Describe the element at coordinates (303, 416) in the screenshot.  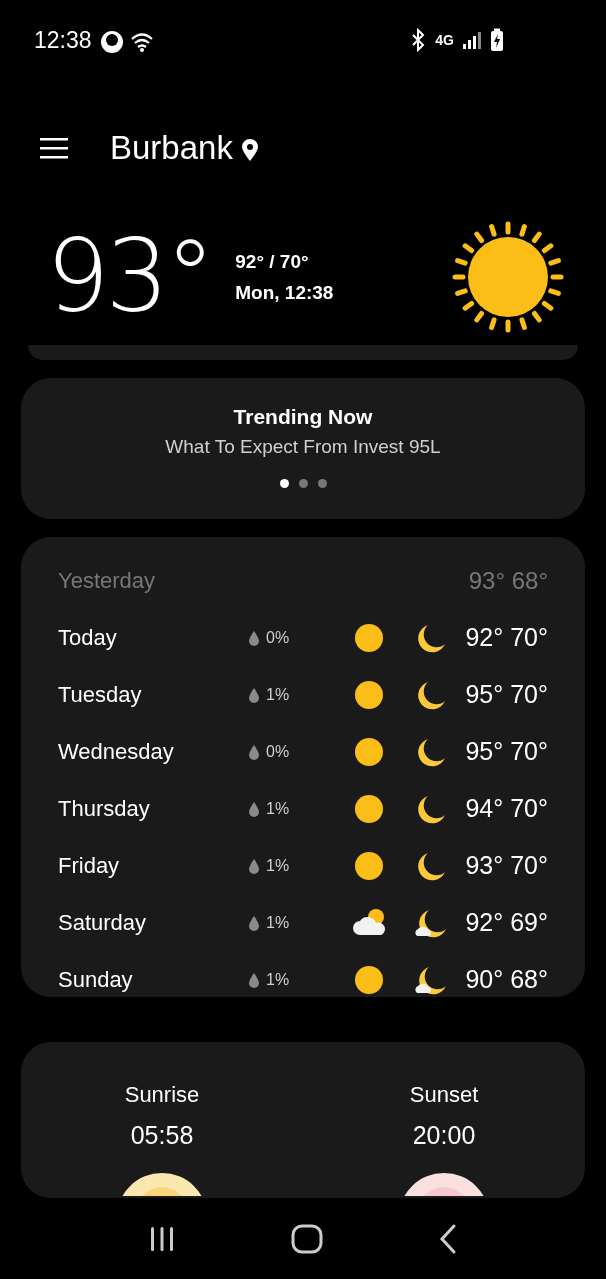
I see `trending-title: Trending Now` at that location.